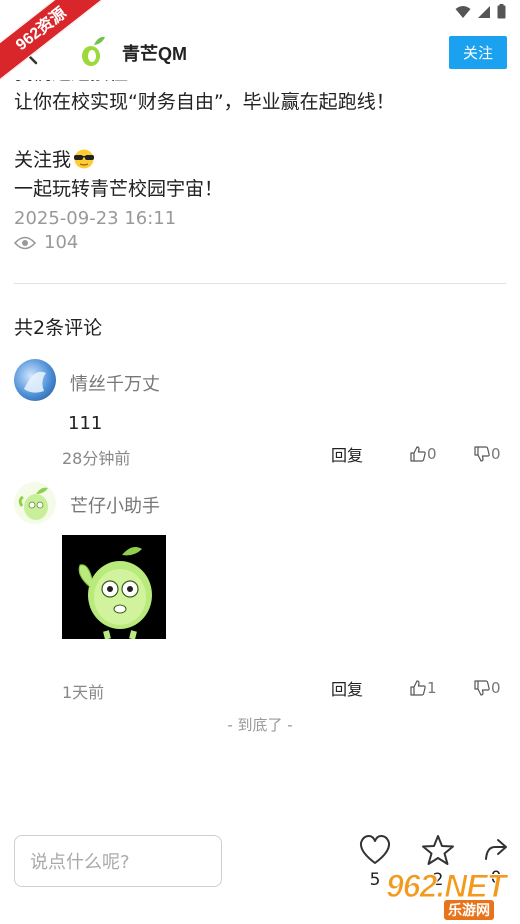 The width and height of the screenshot is (520, 924). What do you see at coordinates (463, 11) in the screenshot?
I see `wifi-icon` at bounding box center [463, 11].